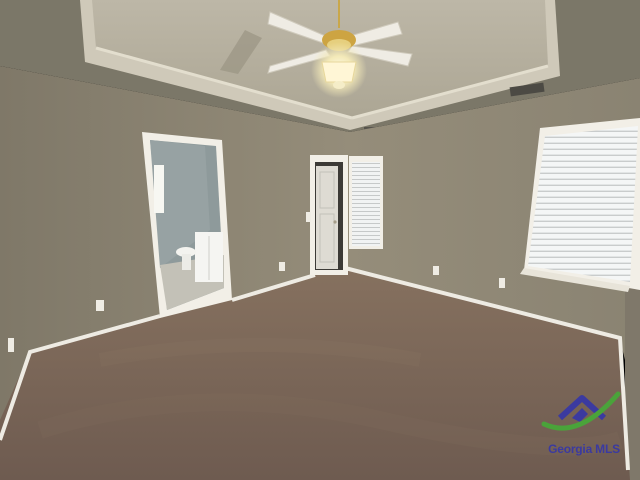 The height and width of the screenshot is (480, 640). What do you see at coordinates (100, 305) in the screenshot?
I see `outlet` at bounding box center [100, 305].